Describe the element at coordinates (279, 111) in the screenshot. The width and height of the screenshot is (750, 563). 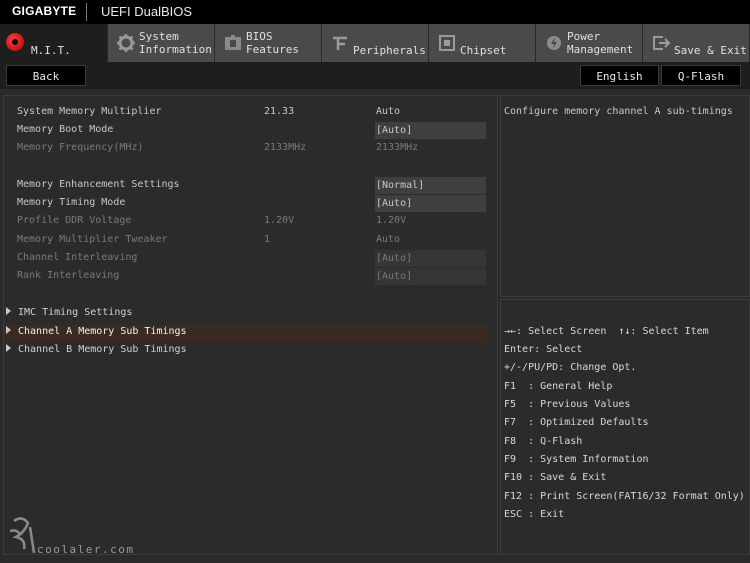
I see `setting-value: 21.33` at that location.